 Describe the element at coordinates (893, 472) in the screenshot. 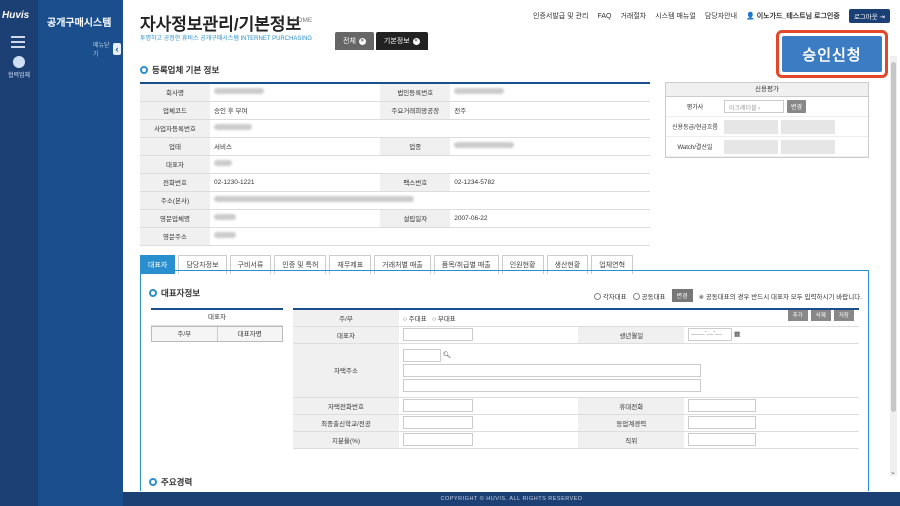

I see `chevron-down-icon: ⌄` at that location.